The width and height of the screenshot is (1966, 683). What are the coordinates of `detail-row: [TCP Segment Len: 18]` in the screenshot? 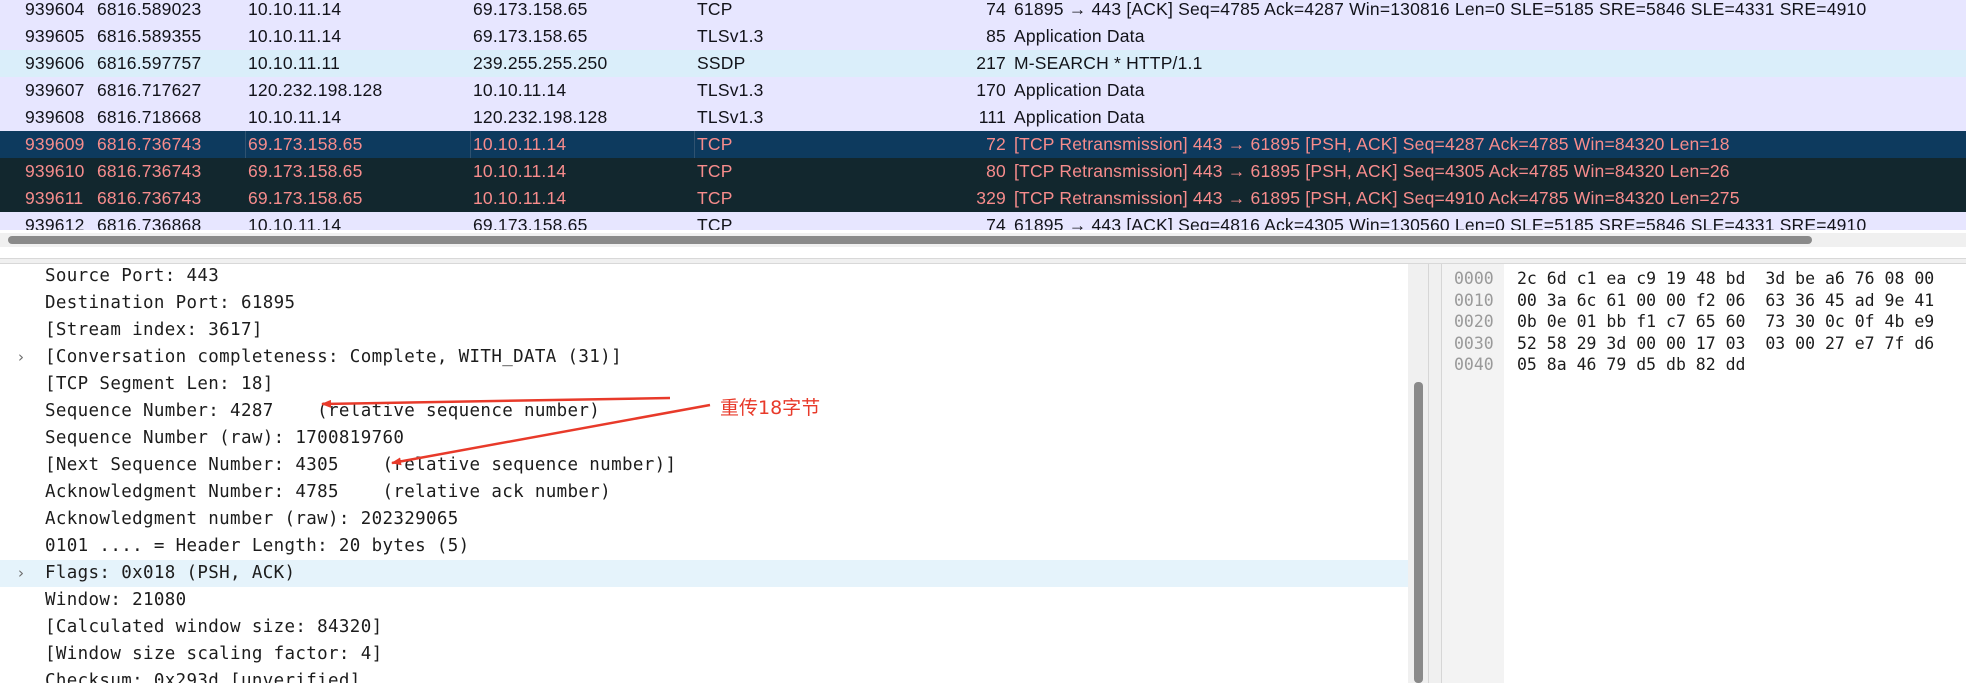 It's located at (704, 384).